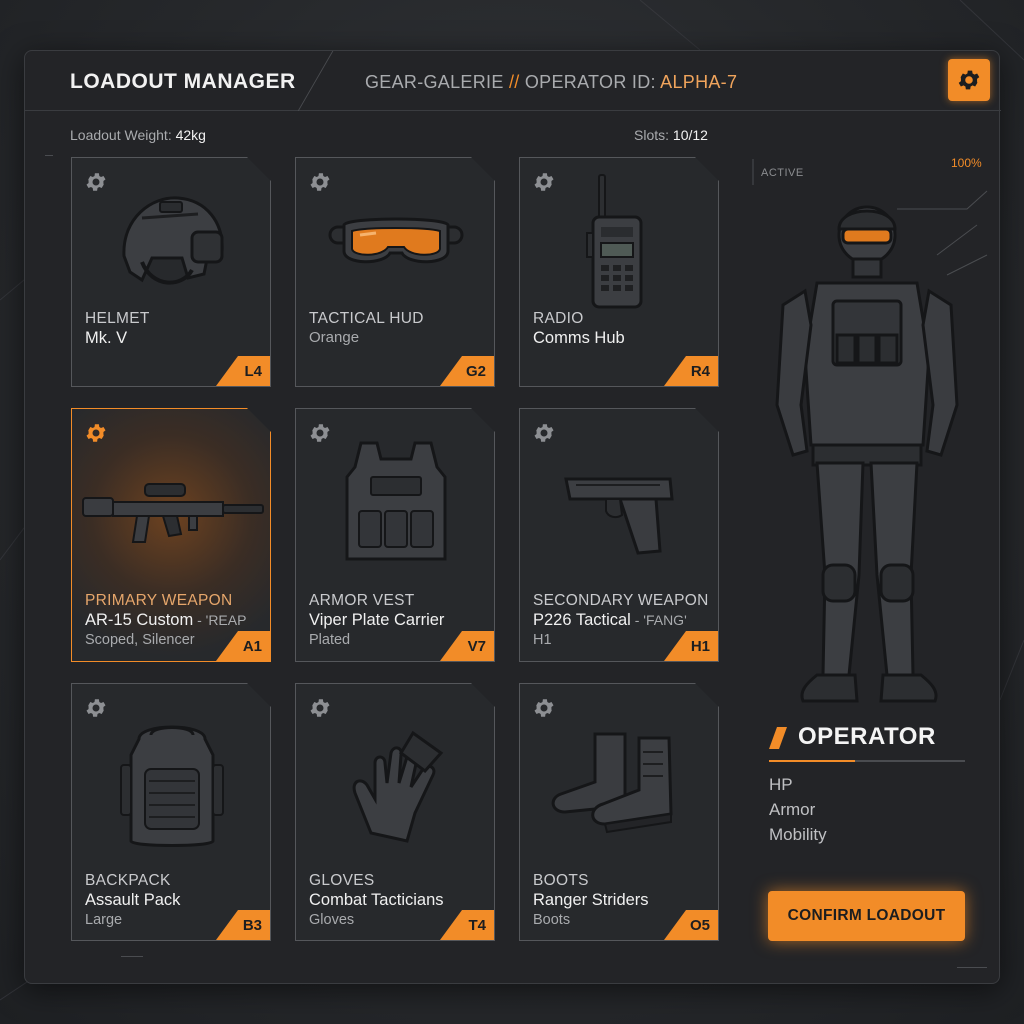 This screenshot has width=1024, height=1024. What do you see at coordinates (582, 620) in the screenshot?
I see `item-name-text: P226 Tactical` at bounding box center [582, 620].